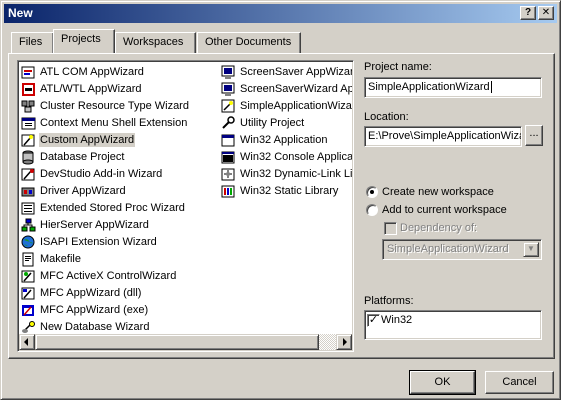  I want to click on ok-button: OK, so click(442, 382).